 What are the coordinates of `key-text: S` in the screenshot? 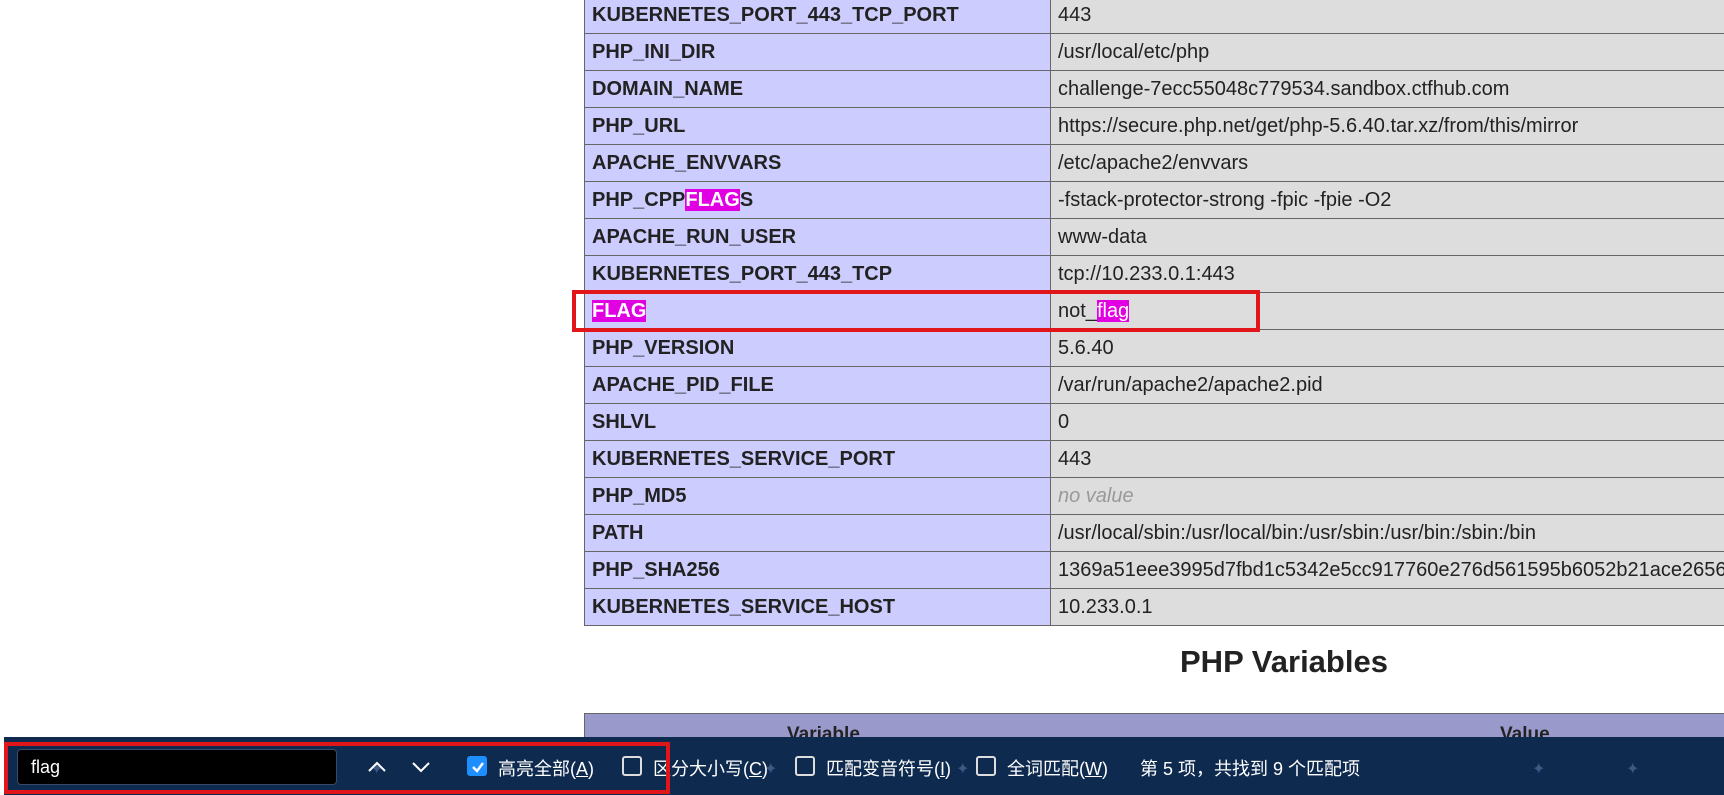 It's located at (746, 199).